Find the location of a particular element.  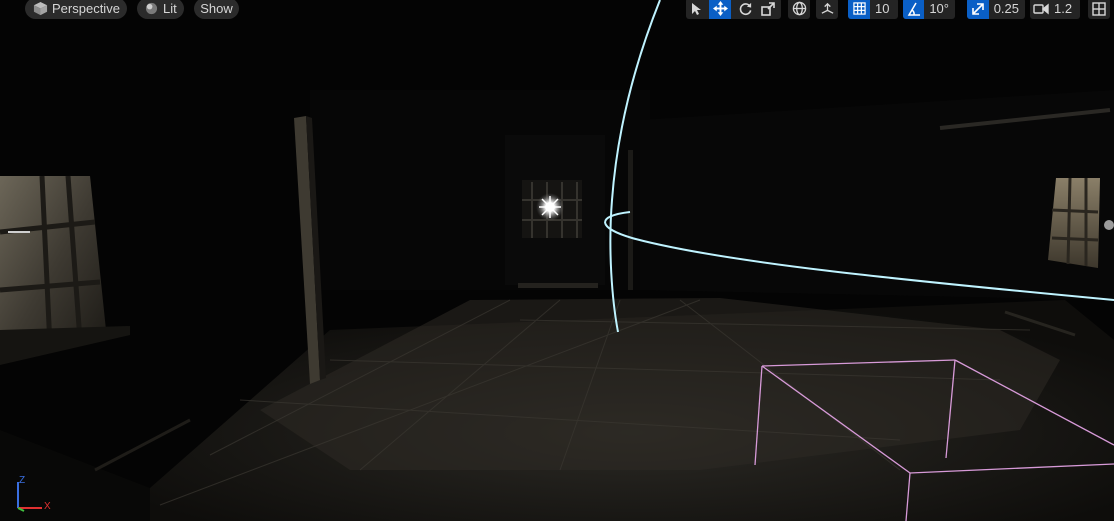

scale-icon is located at coordinates (768, 8).